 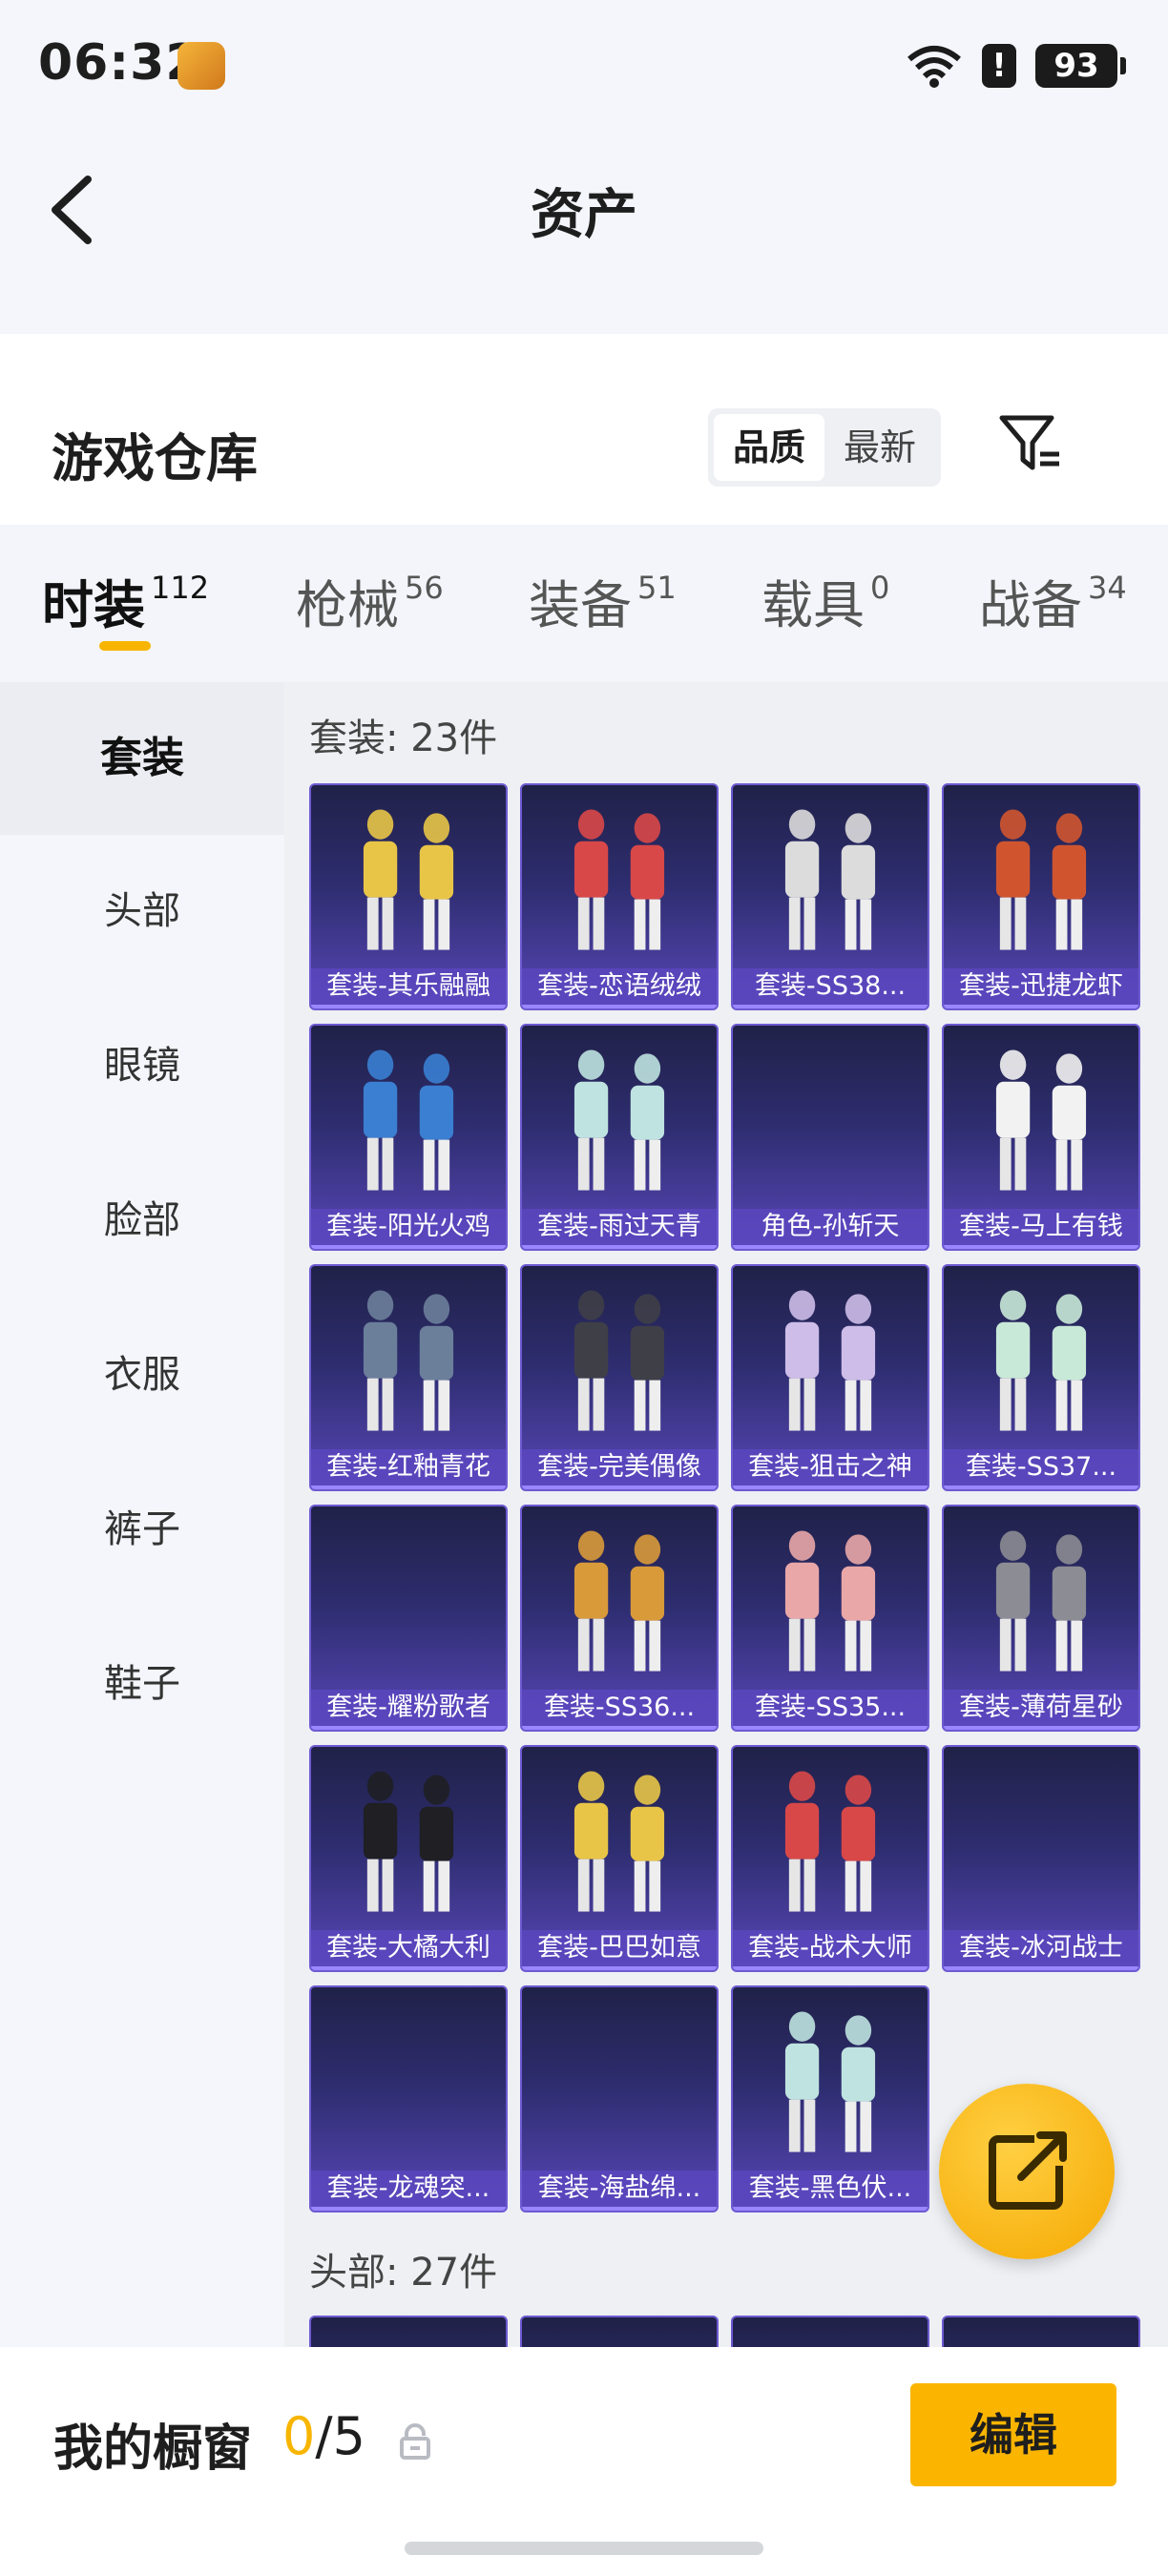 I want to click on showcase-max: 5, so click(x=348, y=2436).